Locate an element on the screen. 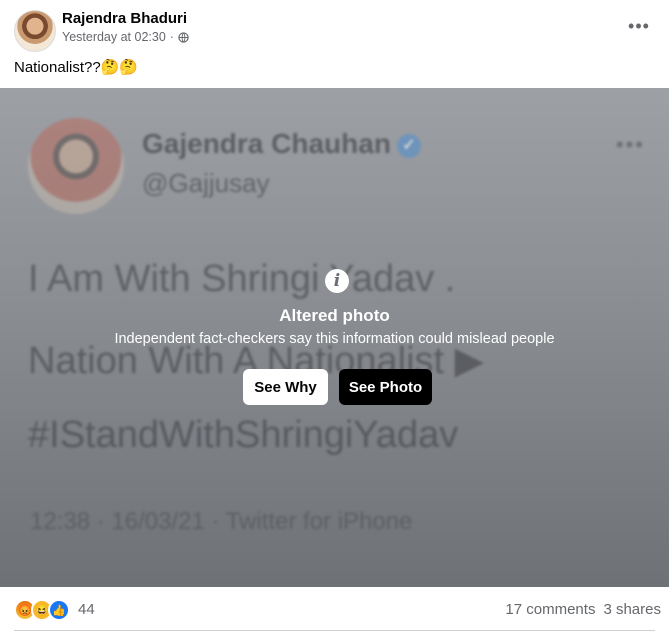  globe-icon is located at coordinates (183, 37).